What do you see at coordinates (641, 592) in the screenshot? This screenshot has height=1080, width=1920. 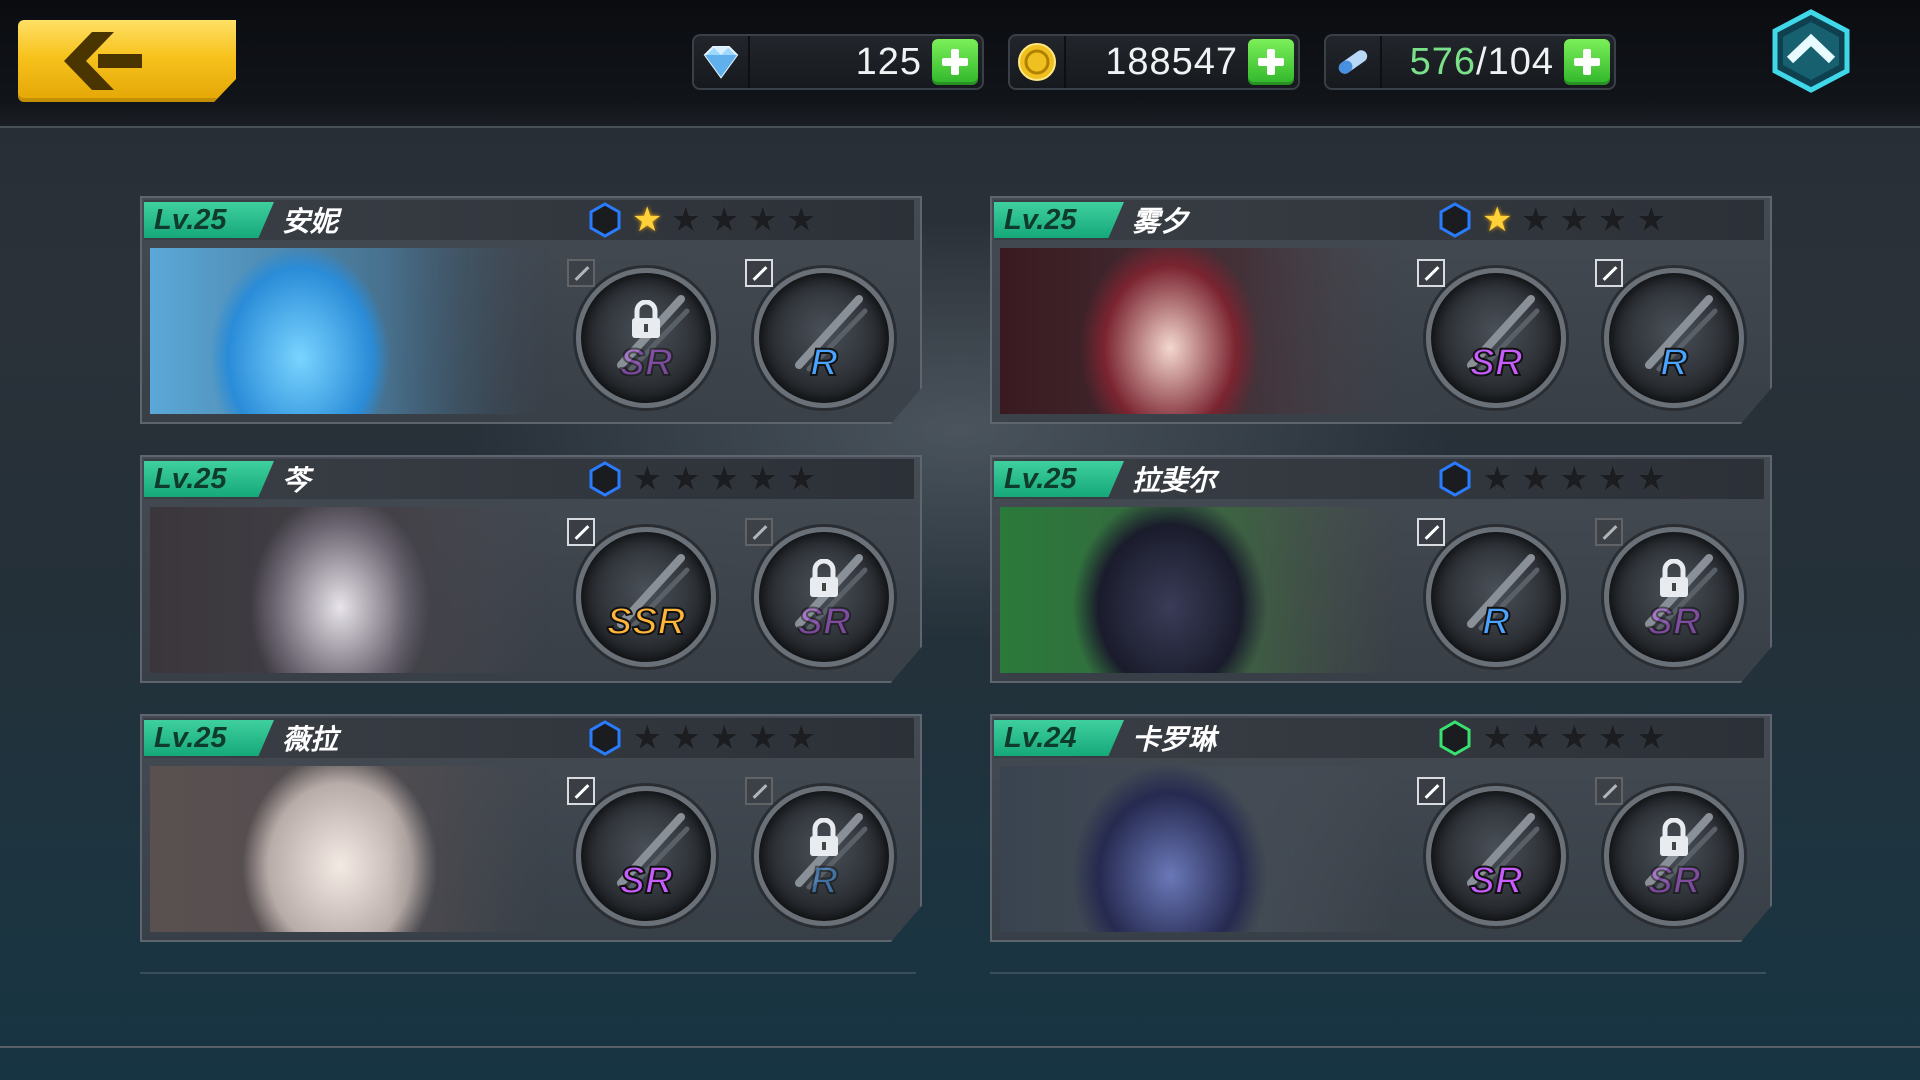 I see `weapon-slot: SSR` at bounding box center [641, 592].